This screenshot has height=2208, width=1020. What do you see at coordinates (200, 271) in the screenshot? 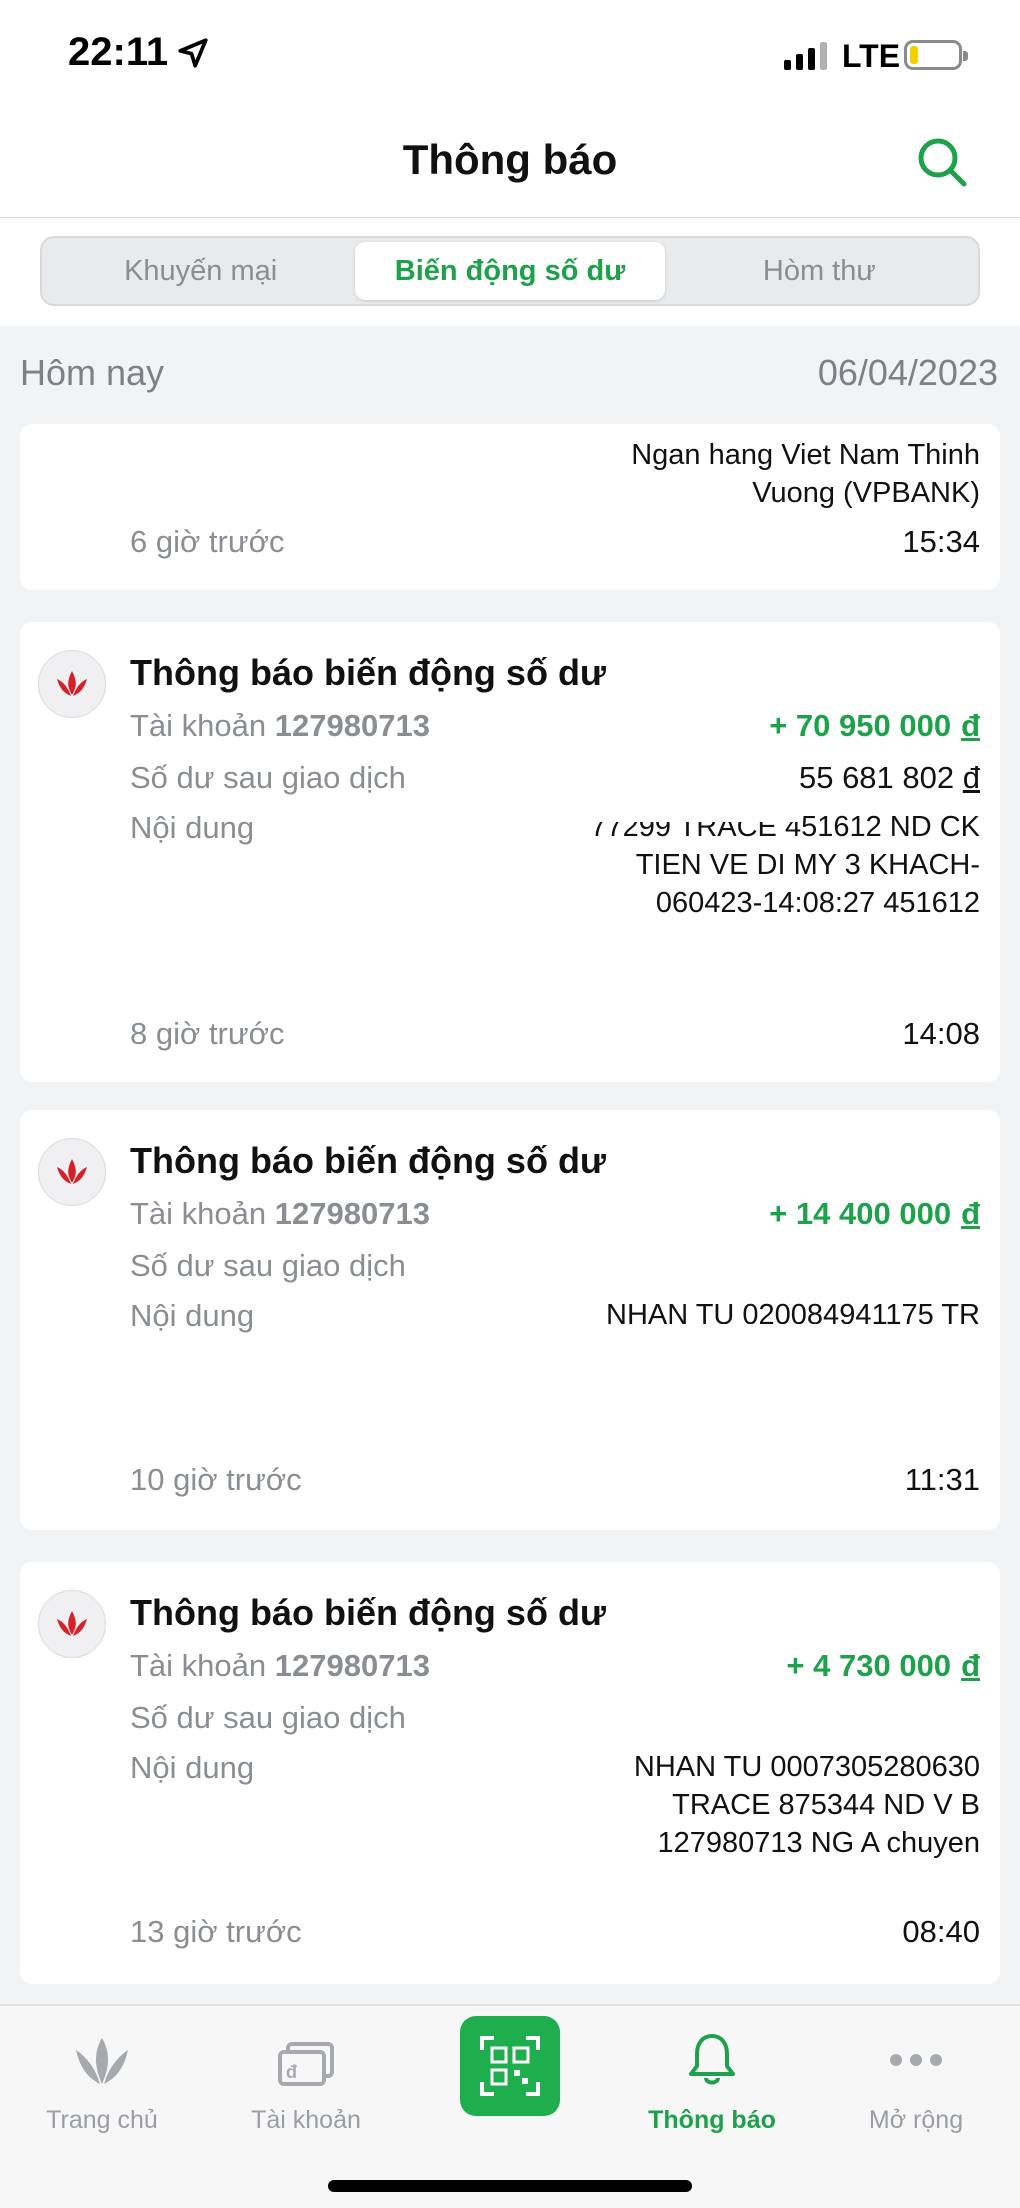
I see `tab-khuyen-mai: Khuyến mại` at bounding box center [200, 271].